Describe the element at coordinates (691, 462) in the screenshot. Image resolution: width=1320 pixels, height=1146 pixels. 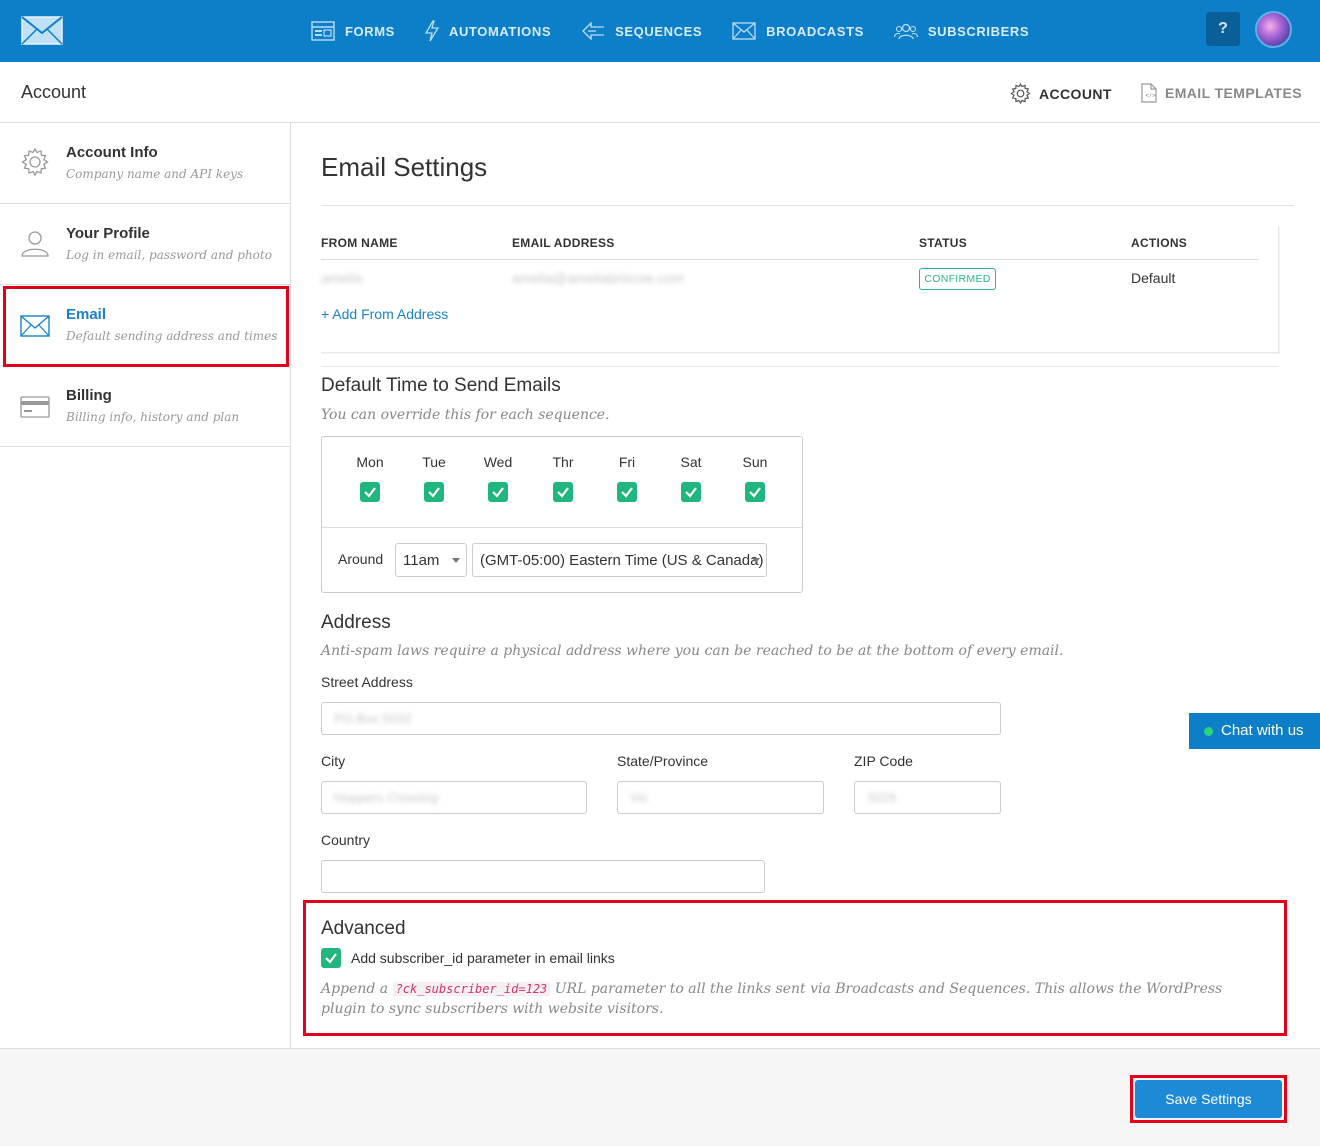
I see `day-label-sat: Sat` at that location.